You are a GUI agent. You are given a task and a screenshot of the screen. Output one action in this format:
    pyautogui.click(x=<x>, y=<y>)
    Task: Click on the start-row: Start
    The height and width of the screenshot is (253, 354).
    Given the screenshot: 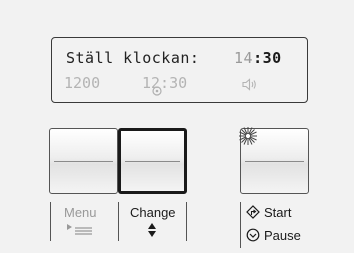 What is the action you would take?
    pyautogui.click(x=268, y=212)
    